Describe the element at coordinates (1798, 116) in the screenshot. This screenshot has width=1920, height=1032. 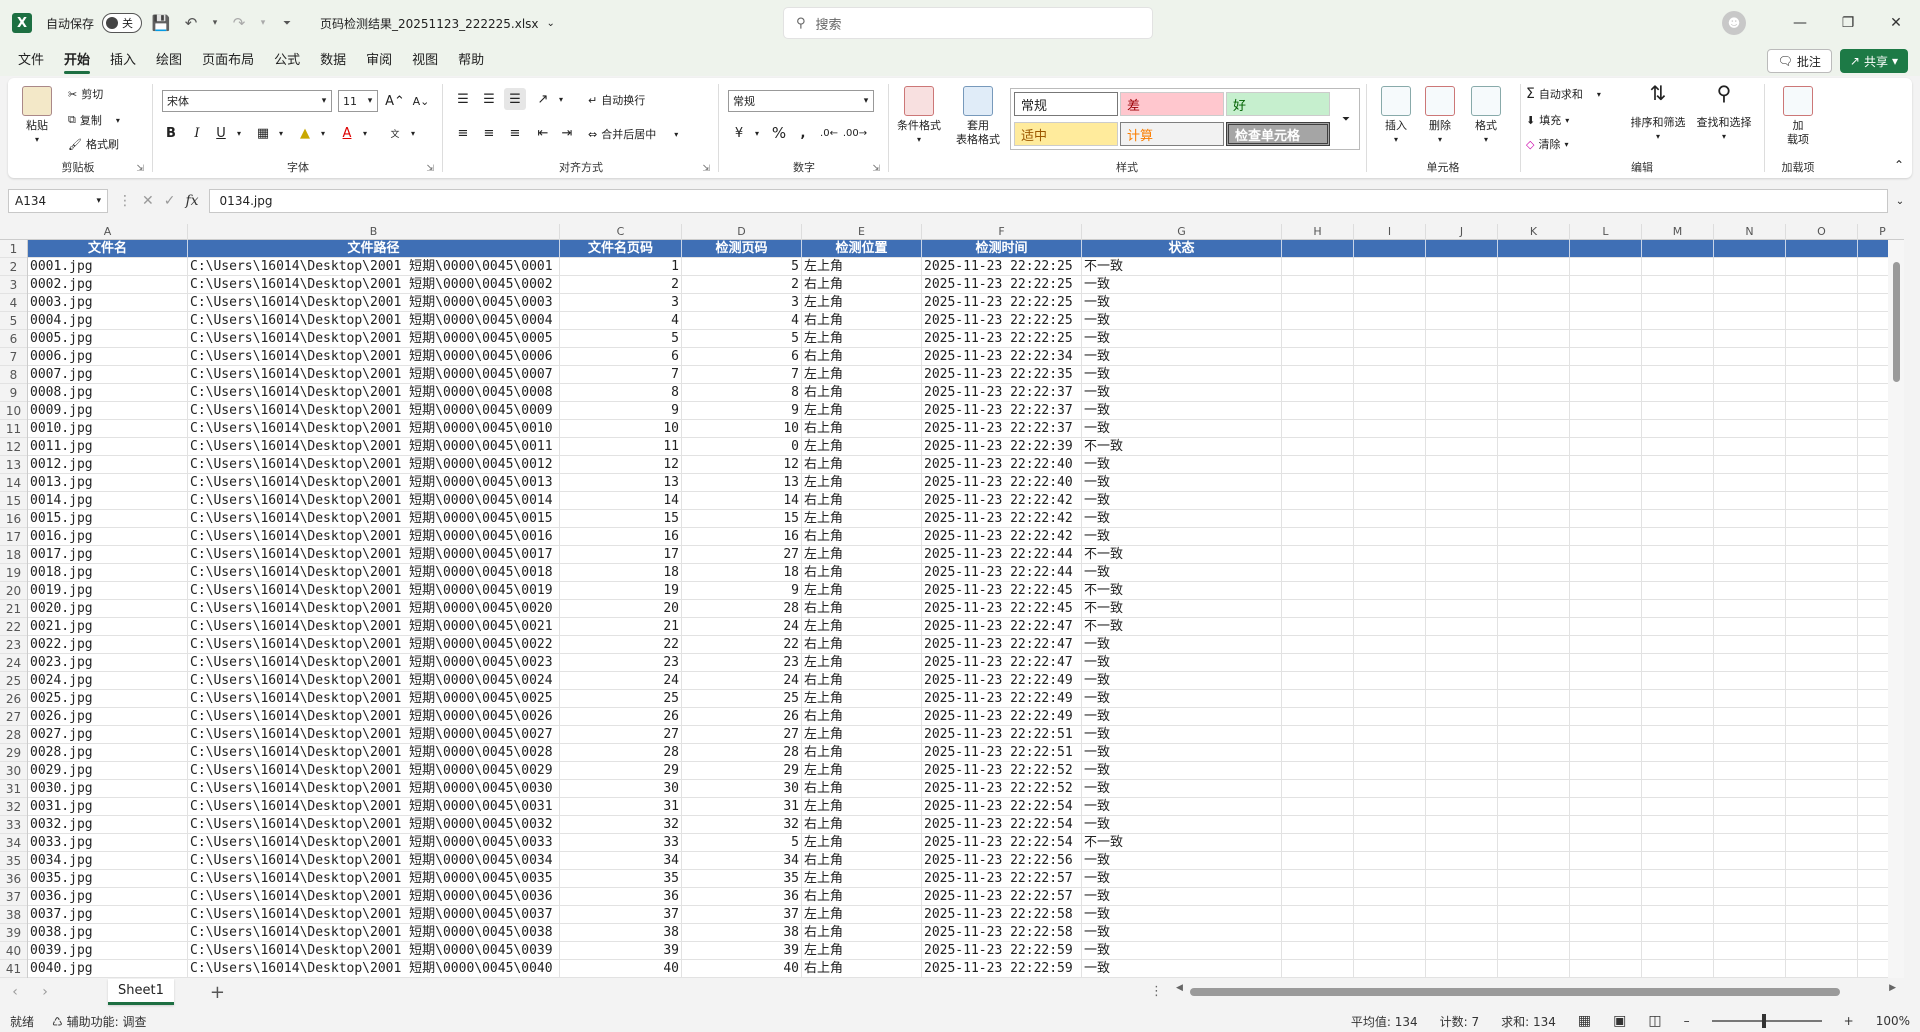
I see `addins-button: 加 载项` at that location.